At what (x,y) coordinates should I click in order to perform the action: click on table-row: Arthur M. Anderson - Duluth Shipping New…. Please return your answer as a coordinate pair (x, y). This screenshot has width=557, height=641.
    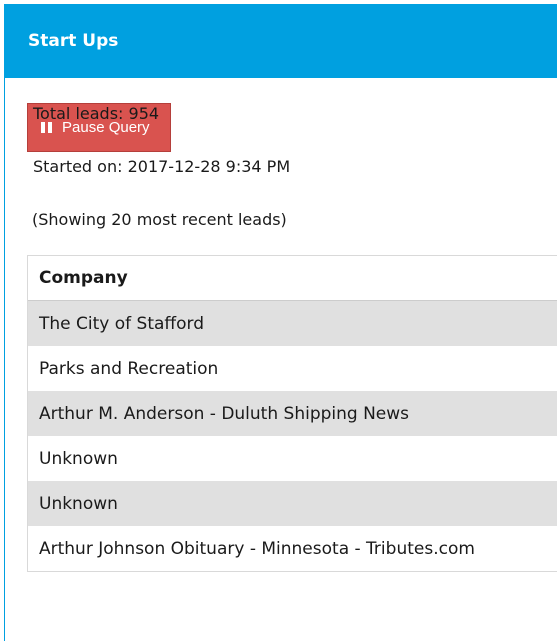
    Looking at the image, I should click on (292, 413).